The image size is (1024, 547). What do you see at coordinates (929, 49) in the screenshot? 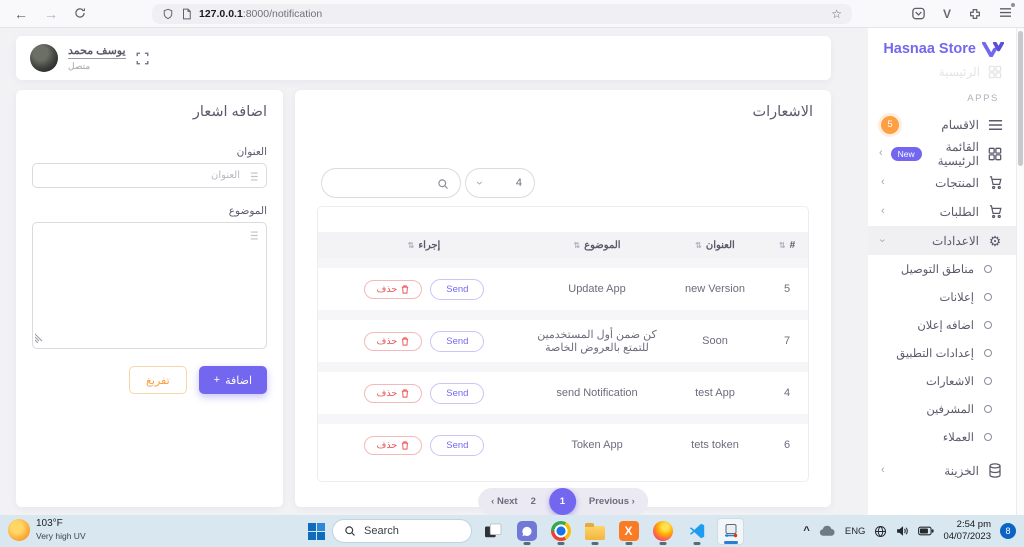
I see `brand-name: Hasnaa Store` at bounding box center [929, 49].